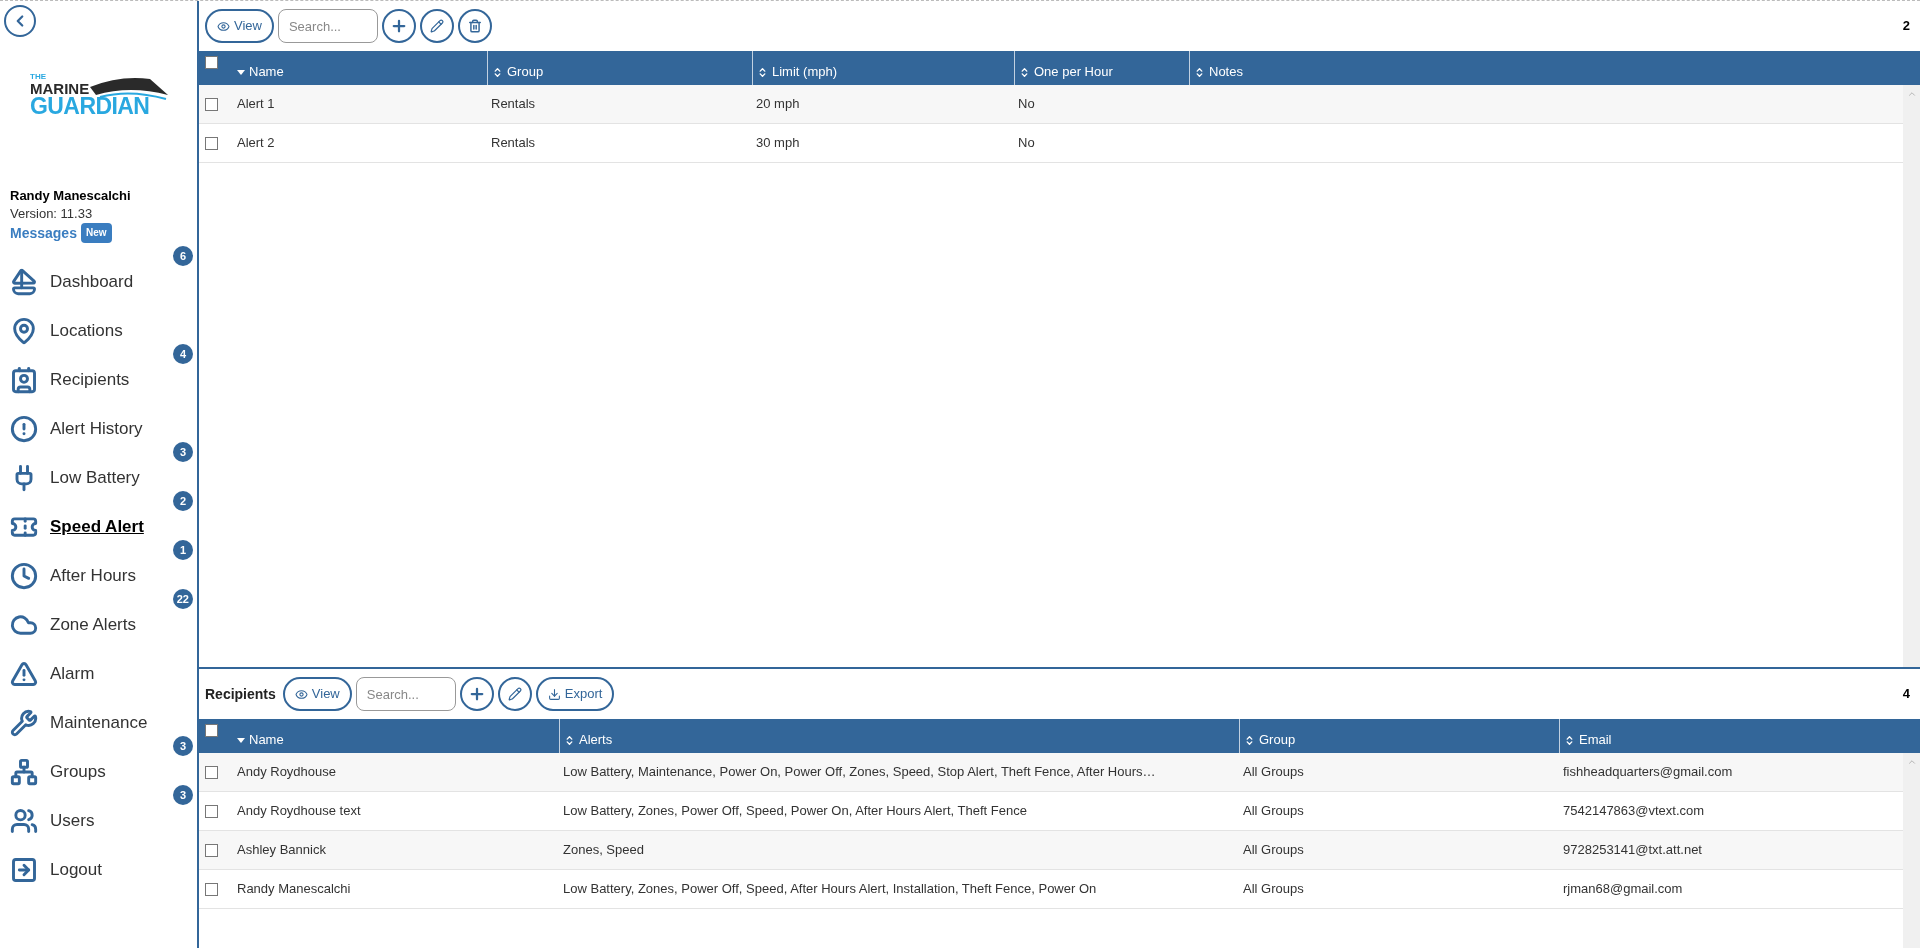 The height and width of the screenshot is (948, 1920). I want to click on column-header: Limit (mph), so click(804, 72).